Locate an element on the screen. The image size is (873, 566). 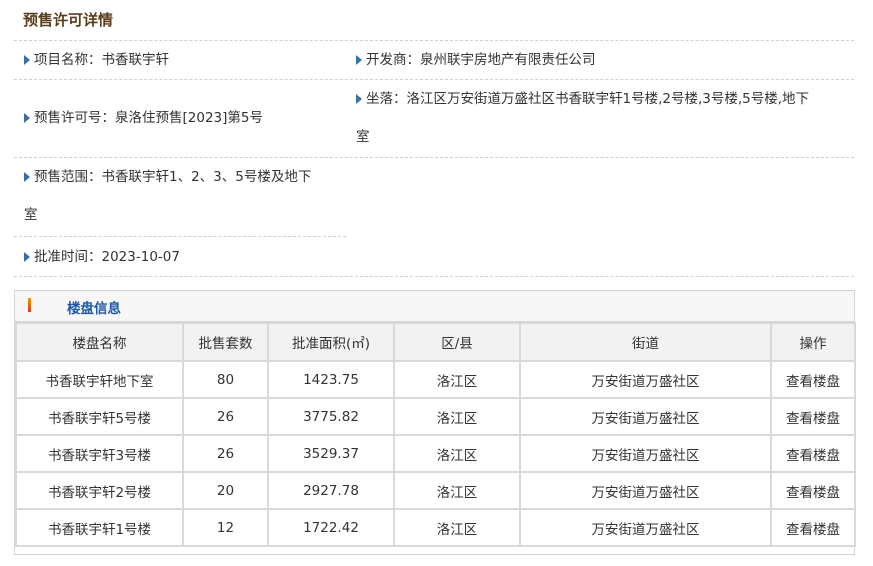
approval-date: 批准时间：2023-10-07 is located at coordinates (102, 257).